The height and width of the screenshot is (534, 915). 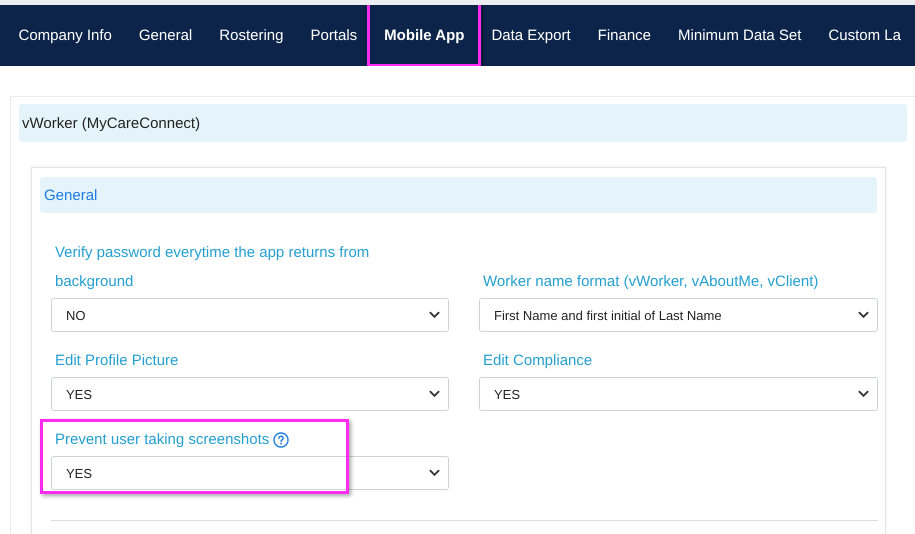 I want to click on nav-tab: Custom La, so click(x=857, y=35).